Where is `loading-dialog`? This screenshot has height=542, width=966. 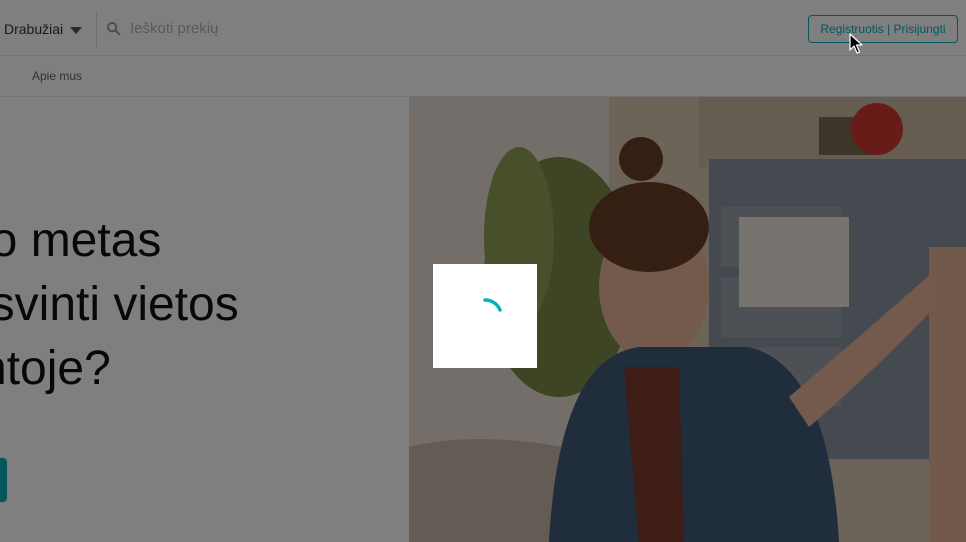 loading-dialog is located at coordinates (485, 316).